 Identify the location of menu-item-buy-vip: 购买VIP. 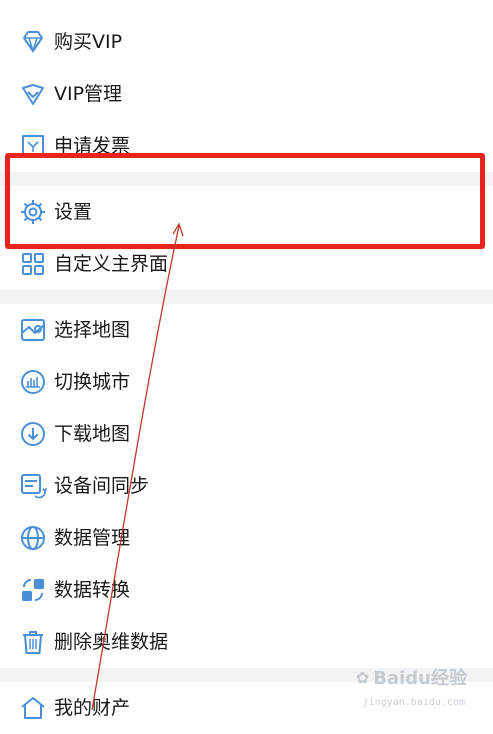
(246, 42).